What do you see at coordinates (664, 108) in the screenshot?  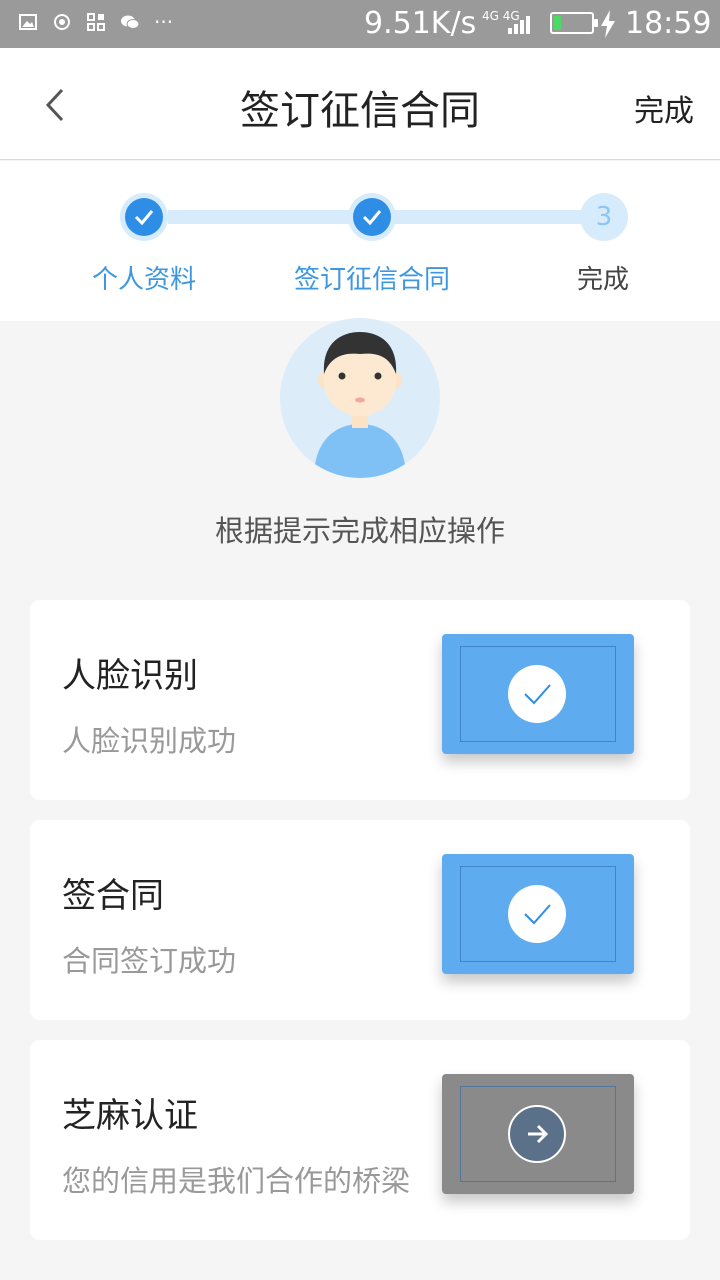 I see `done-button: 完成` at bounding box center [664, 108].